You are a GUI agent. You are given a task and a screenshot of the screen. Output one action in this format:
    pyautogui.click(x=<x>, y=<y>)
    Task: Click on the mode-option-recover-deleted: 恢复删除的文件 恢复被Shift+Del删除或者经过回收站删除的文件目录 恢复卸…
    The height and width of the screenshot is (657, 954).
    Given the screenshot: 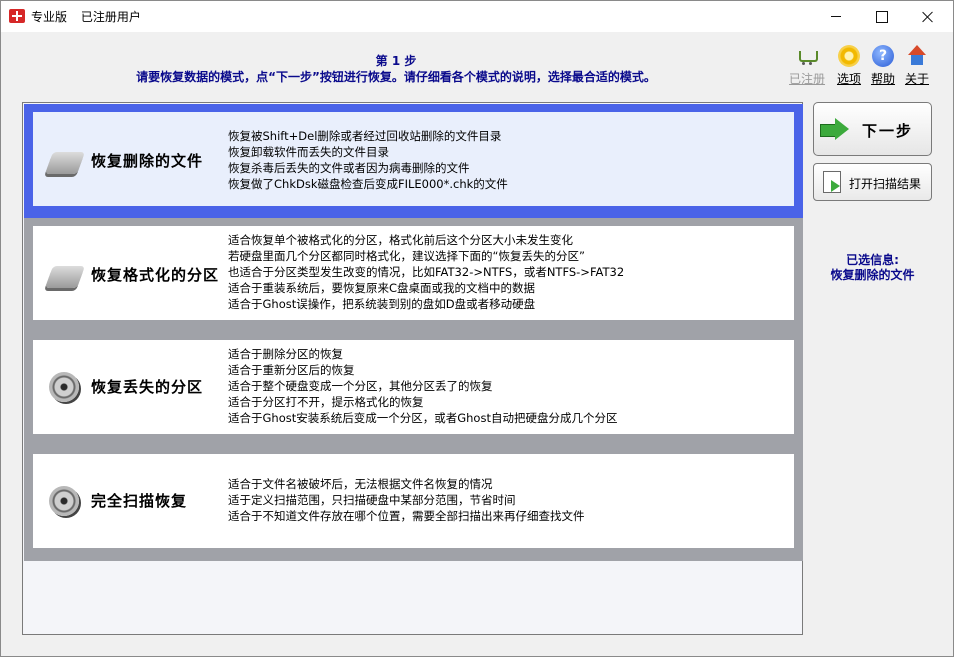 What is the action you would take?
    pyautogui.click(x=413, y=161)
    